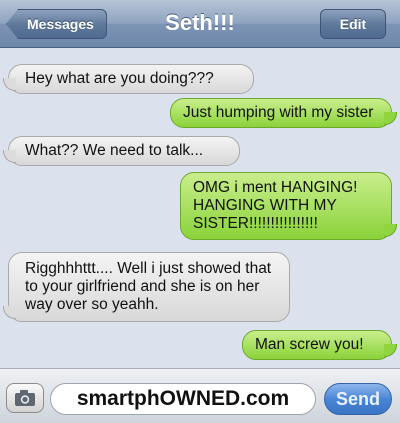 The image size is (400, 423). Describe the element at coordinates (353, 24) in the screenshot. I see `edit-button: Edit` at that location.